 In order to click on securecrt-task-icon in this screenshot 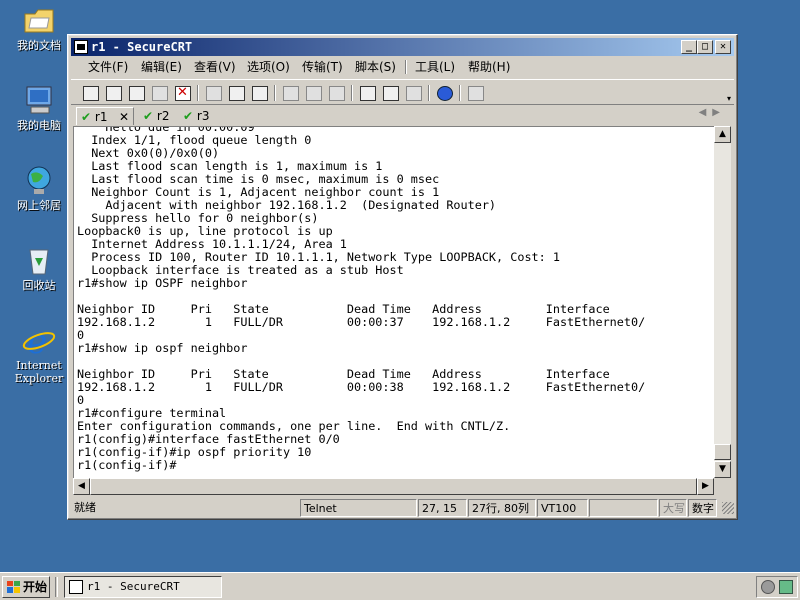, I will do `click(76, 587)`.